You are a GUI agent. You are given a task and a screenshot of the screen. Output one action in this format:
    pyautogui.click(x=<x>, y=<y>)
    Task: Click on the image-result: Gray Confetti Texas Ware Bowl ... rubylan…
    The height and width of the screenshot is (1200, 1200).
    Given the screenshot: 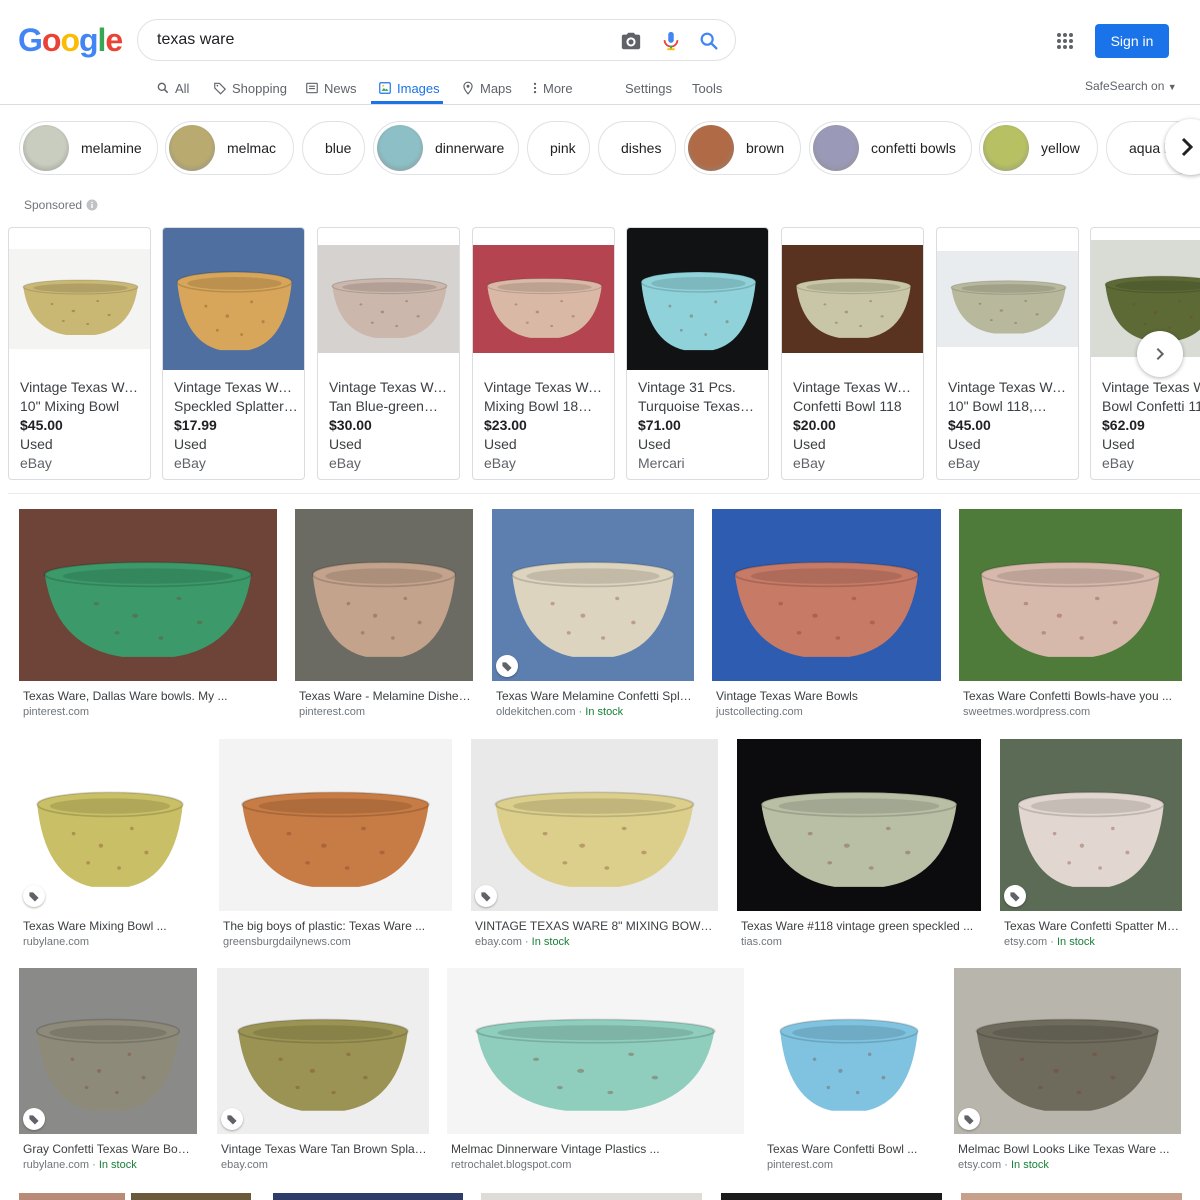 What is the action you would take?
    pyautogui.click(x=108, y=1071)
    